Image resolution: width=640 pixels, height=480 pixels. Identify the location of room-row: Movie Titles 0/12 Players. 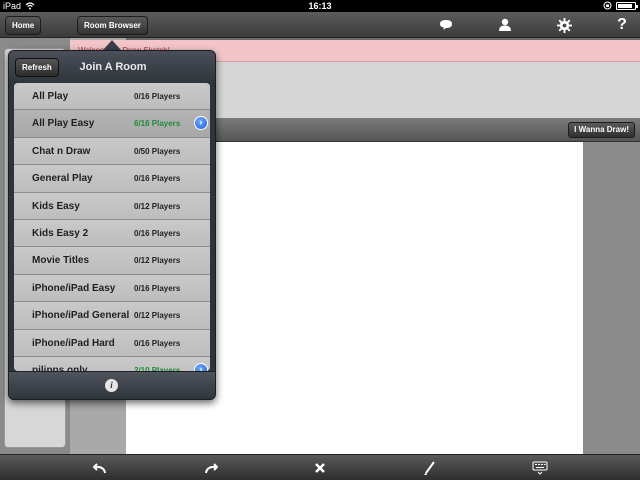
(112, 261).